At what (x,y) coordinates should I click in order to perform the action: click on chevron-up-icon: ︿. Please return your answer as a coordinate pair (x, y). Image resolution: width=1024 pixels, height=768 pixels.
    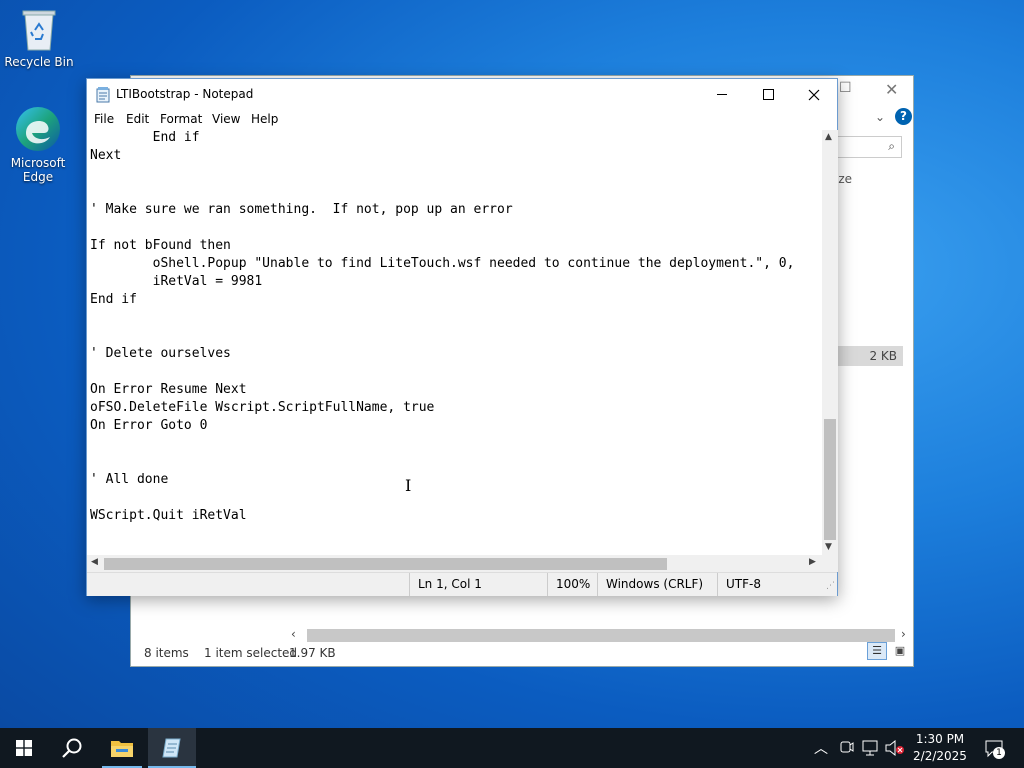
    Looking at the image, I should click on (821, 748).